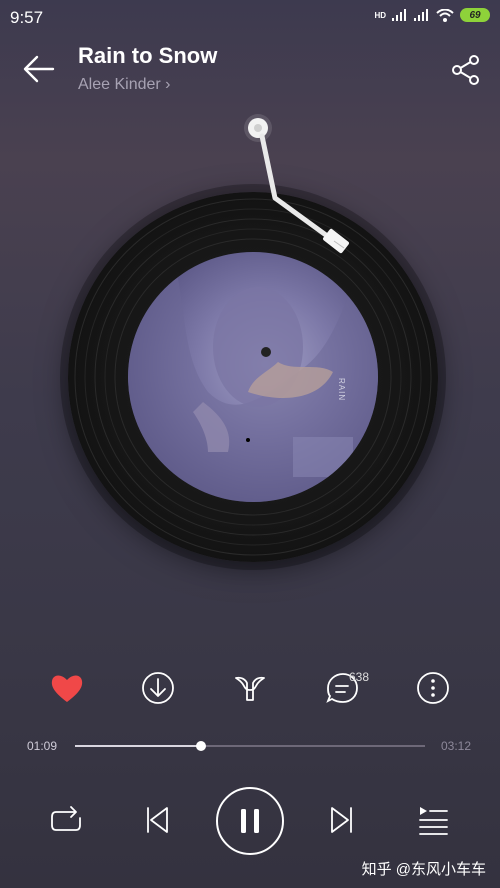 The width and height of the screenshot is (500, 888). What do you see at coordinates (138, 746) in the screenshot?
I see `progress-fill` at bounding box center [138, 746].